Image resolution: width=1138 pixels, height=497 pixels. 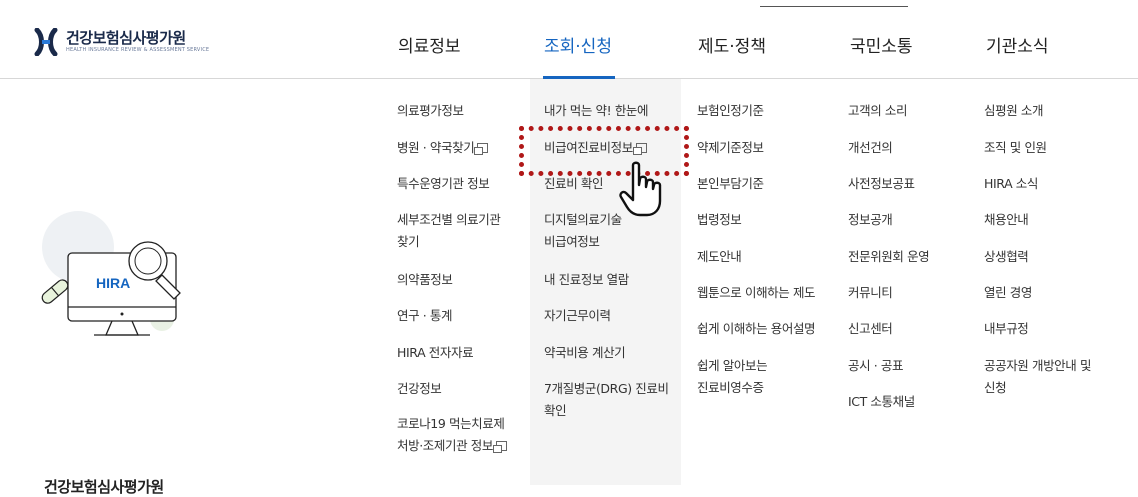 What do you see at coordinates (719, 219) in the screenshot?
I see `menu-item-law-info: 법령정보` at bounding box center [719, 219].